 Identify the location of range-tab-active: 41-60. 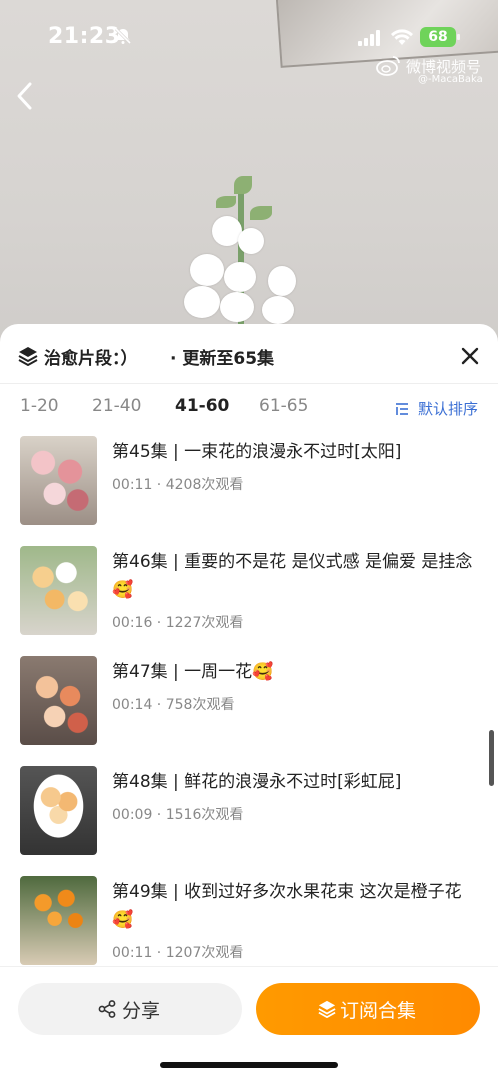
(202, 406).